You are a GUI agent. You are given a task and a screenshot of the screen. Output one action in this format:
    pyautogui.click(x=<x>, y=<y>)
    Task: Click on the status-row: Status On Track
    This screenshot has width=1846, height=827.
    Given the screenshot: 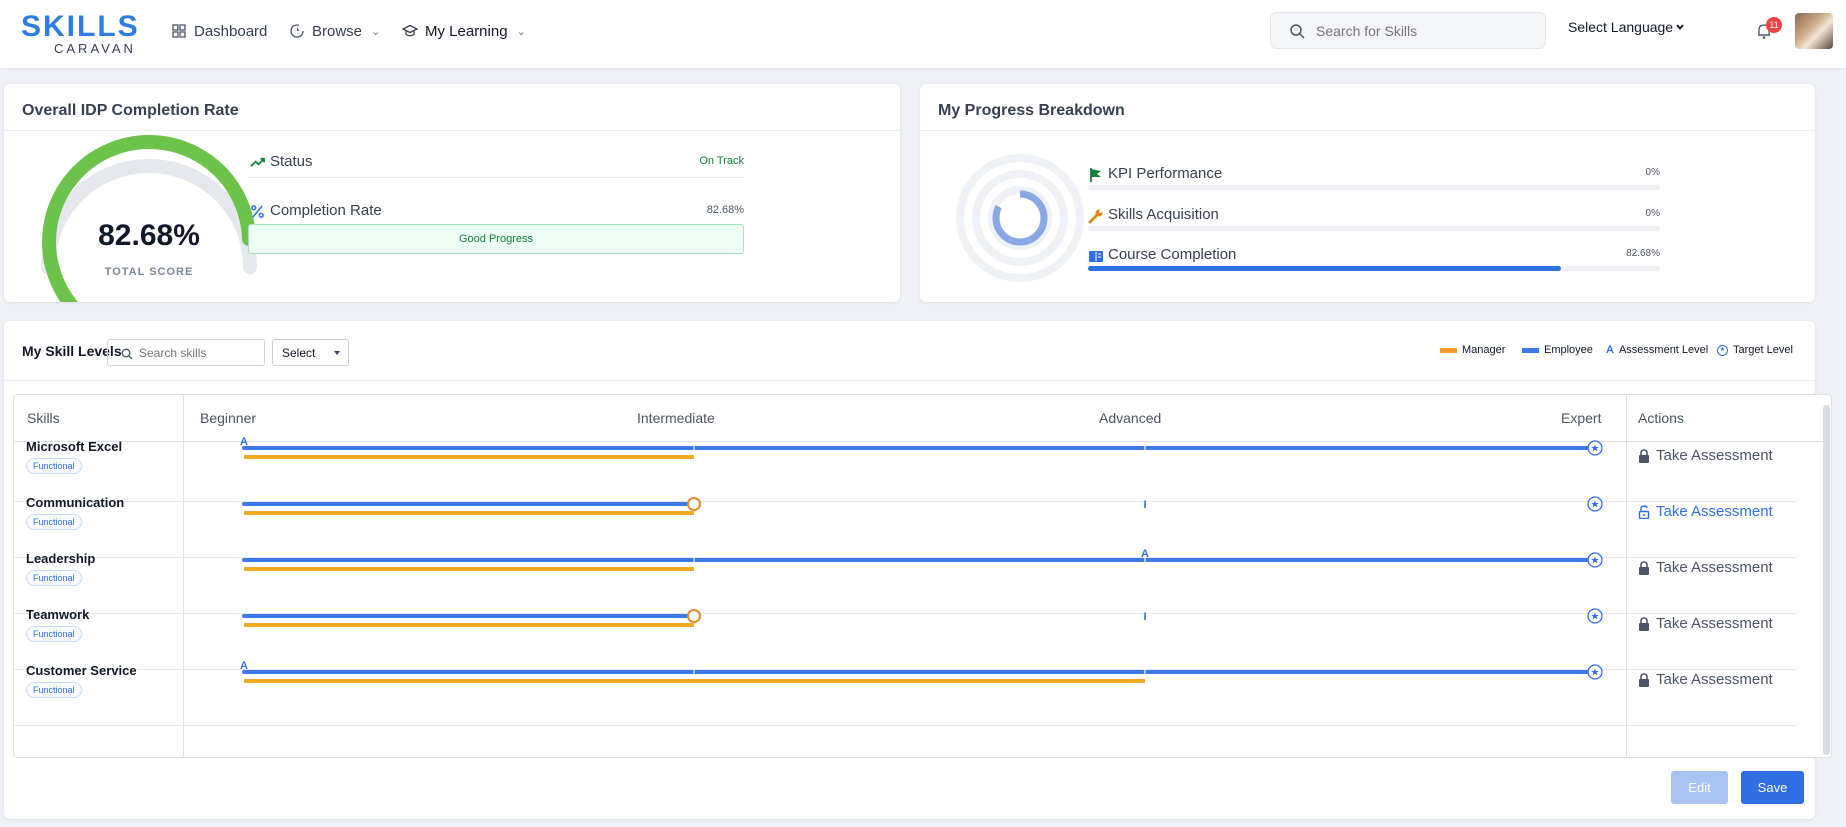 What is the action you would take?
    pyautogui.click(x=496, y=163)
    